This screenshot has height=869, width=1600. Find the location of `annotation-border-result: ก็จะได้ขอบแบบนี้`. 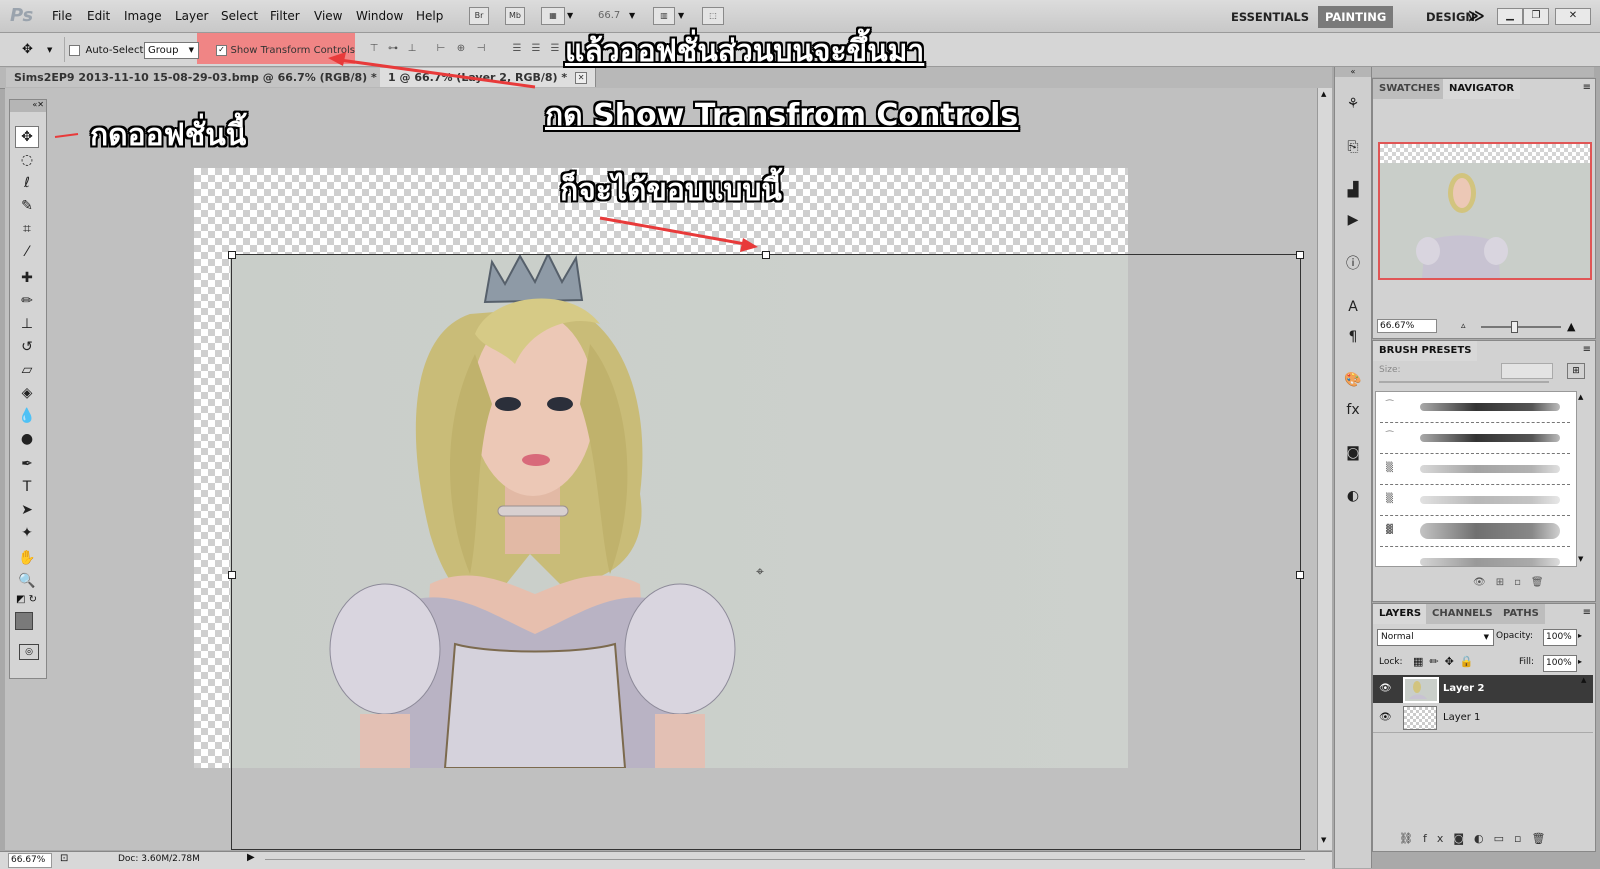

annotation-border-result: ก็จะได้ขอบแบบนี้ is located at coordinates (671, 190).